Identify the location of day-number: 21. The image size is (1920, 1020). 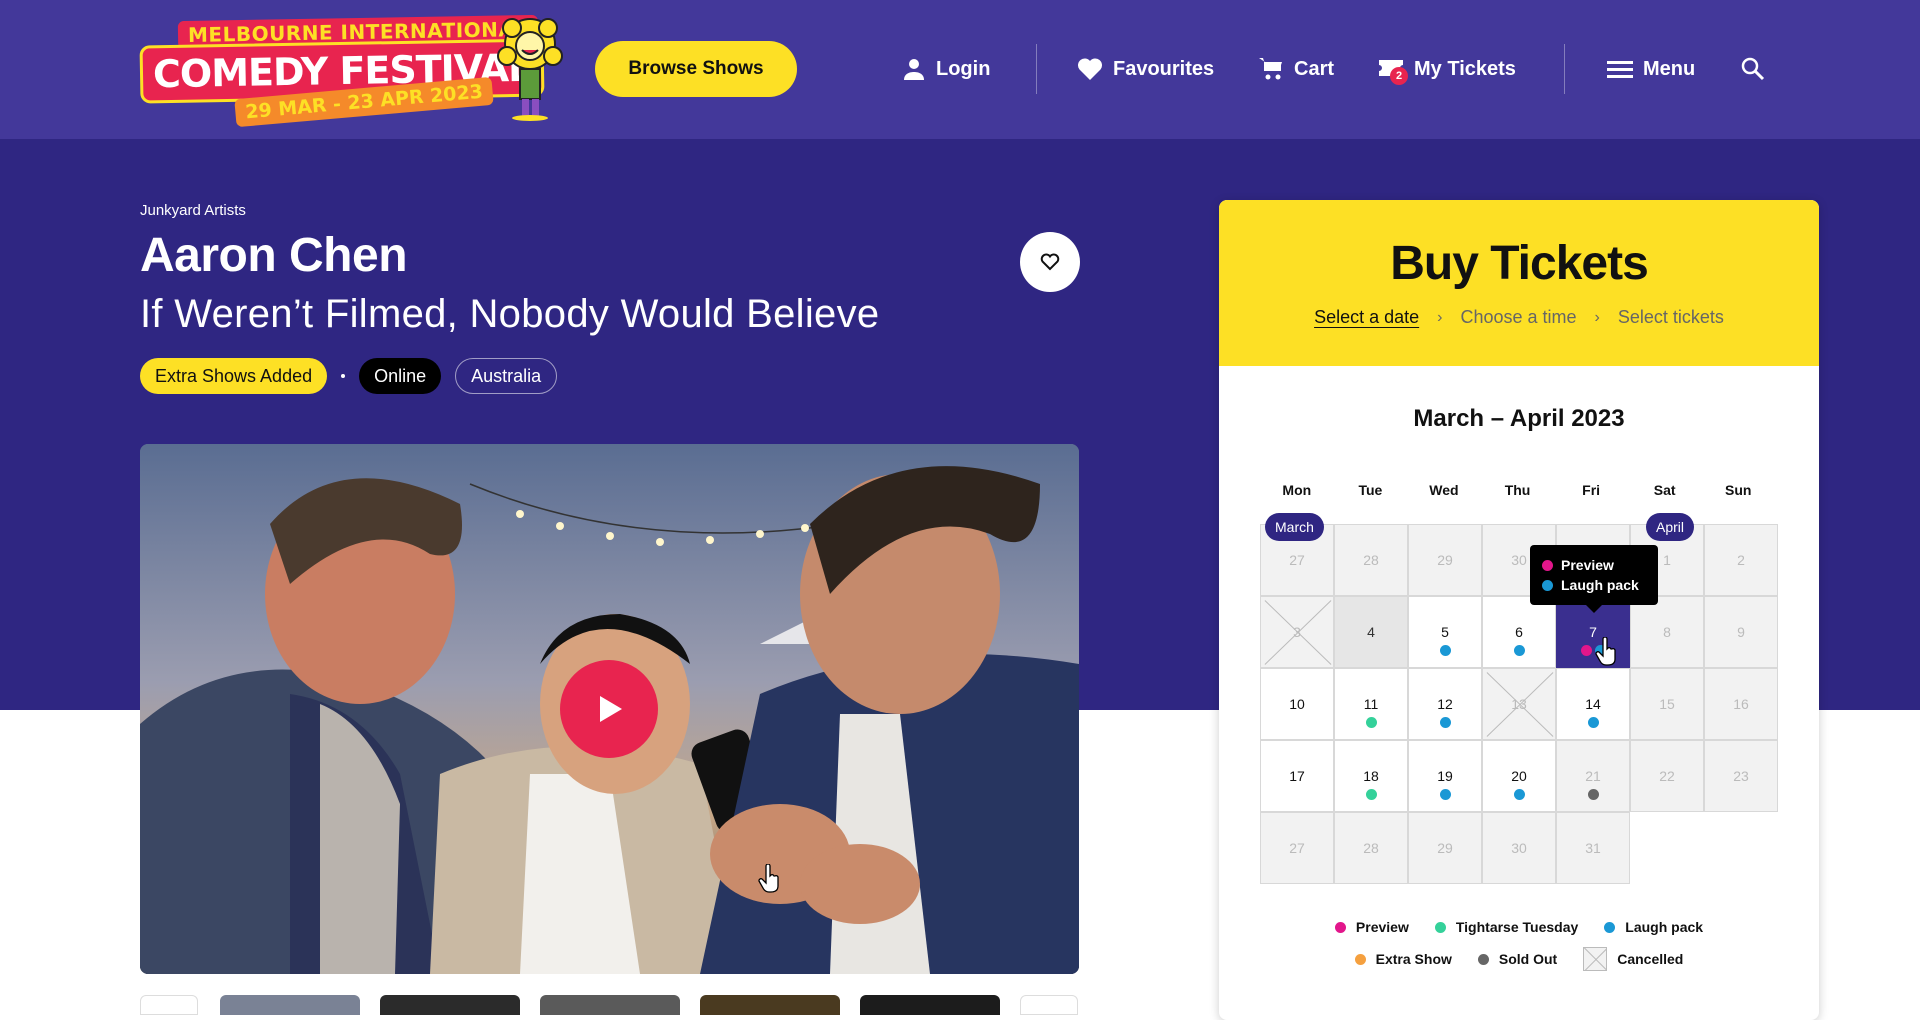
(1593, 776).